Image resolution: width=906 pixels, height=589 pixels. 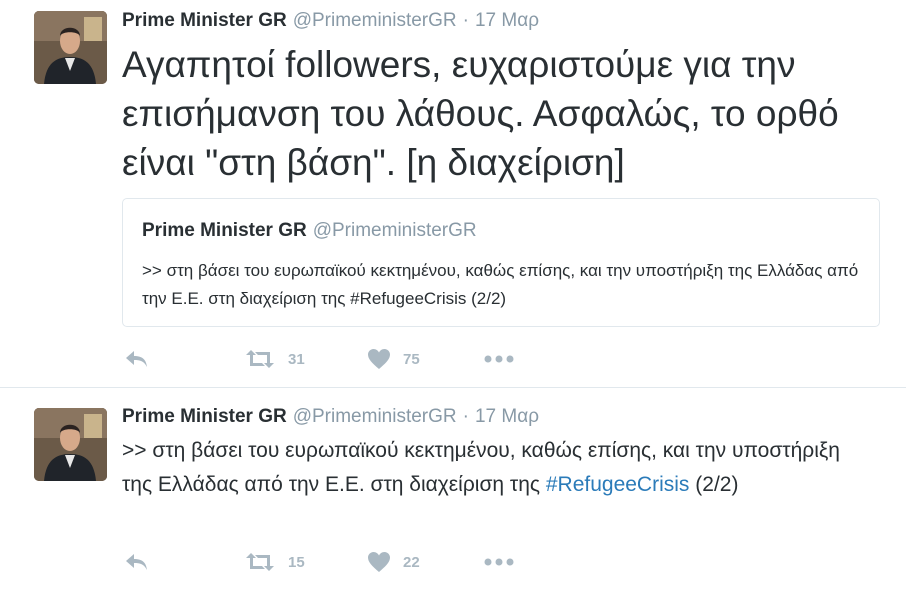 I want to click on retweet-button: 15, so click(x=274, y=562).